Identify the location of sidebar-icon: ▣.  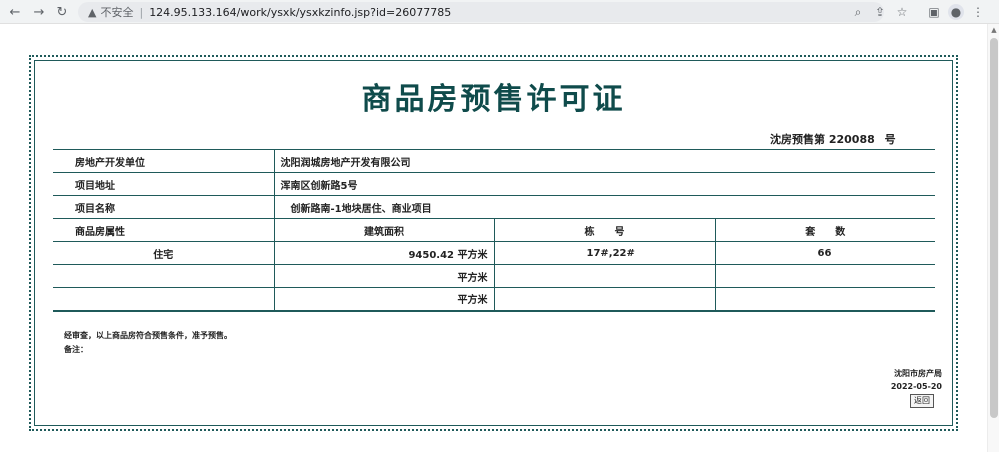
(934, 12).